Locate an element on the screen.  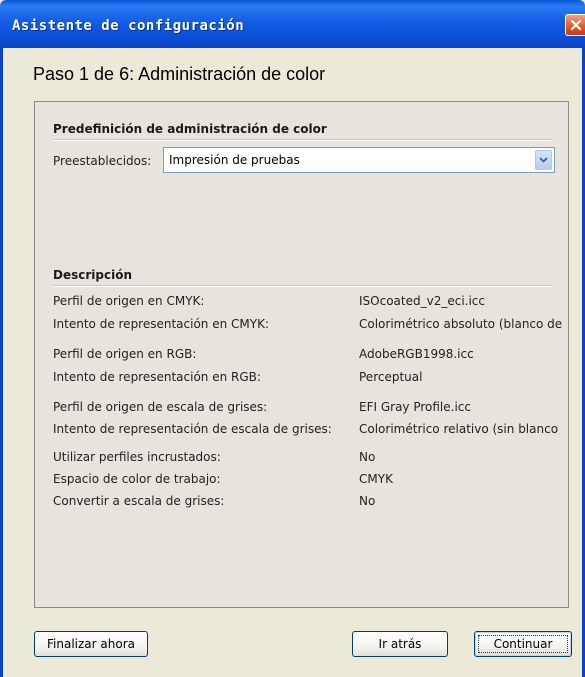
close-icon is located at coordinates (576, 25).